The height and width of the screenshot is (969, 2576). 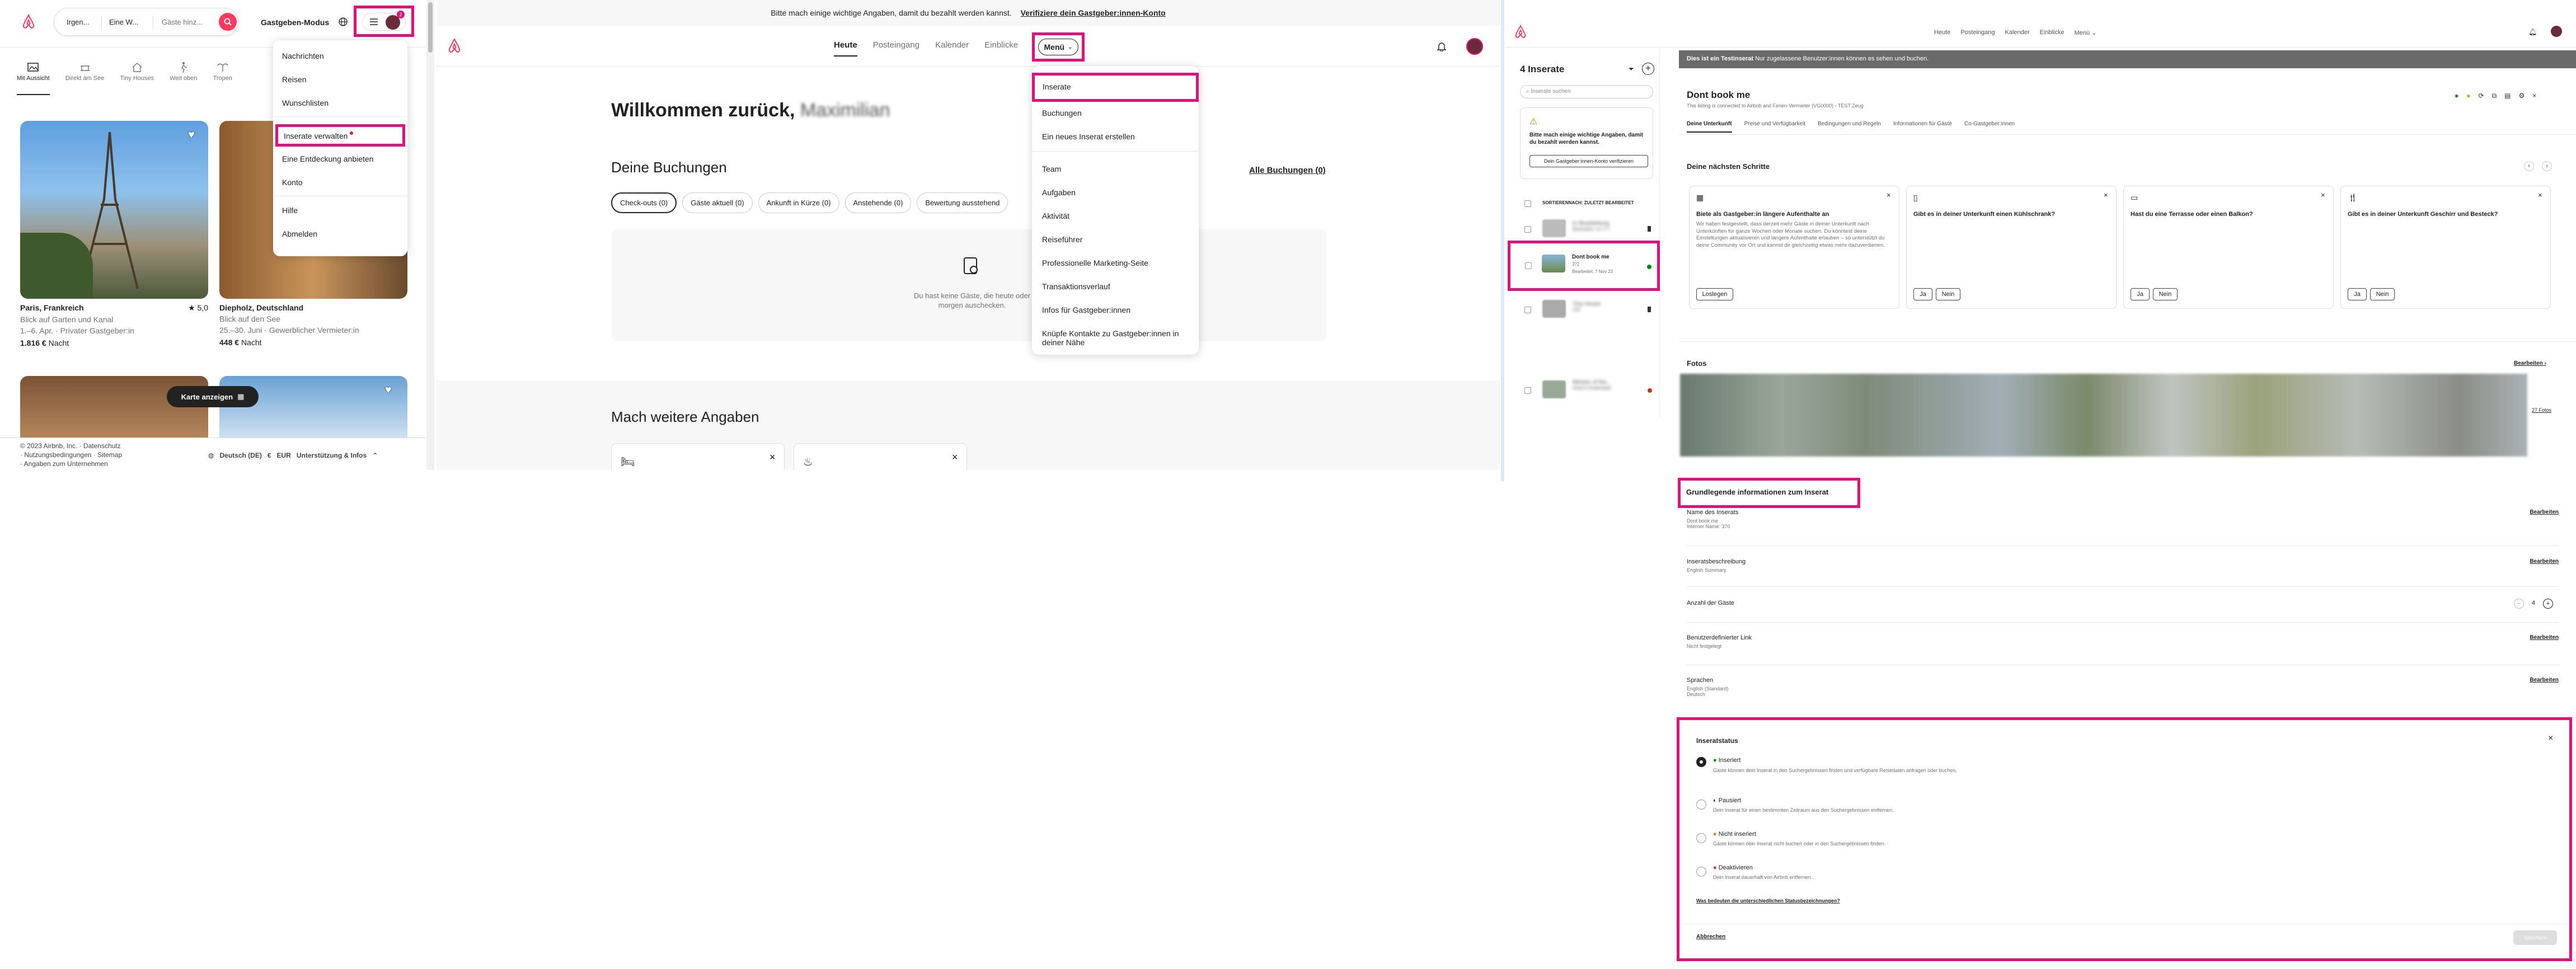 I want to click on cancel-button: Abbrechen, so click(x=1710, y=937).